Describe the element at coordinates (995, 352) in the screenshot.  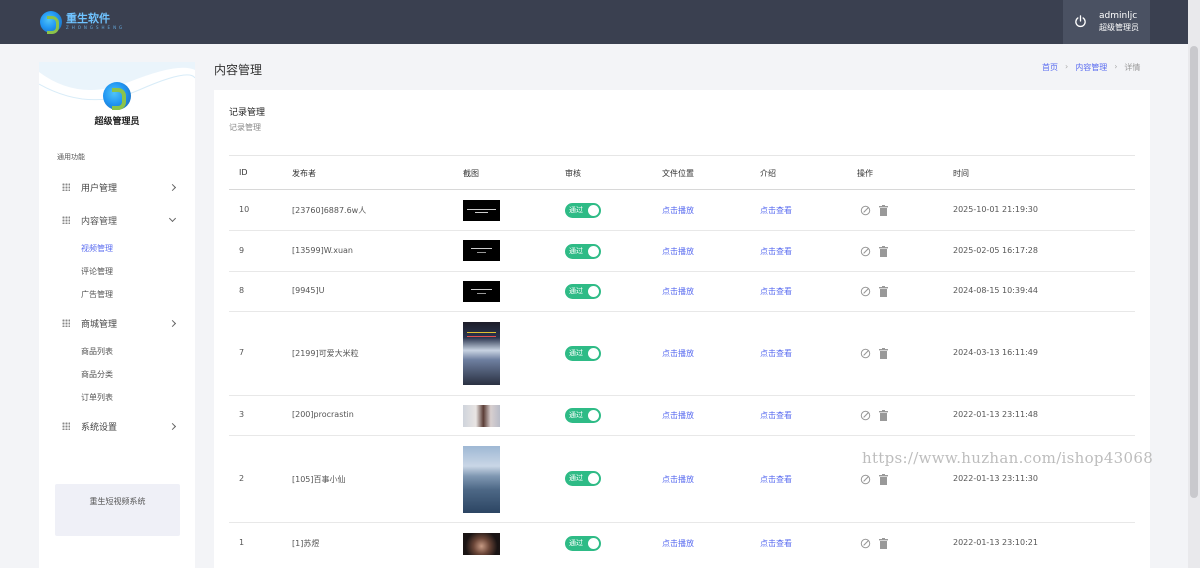
I see `row-time: 2024-03-13 16:11:49` at that location.